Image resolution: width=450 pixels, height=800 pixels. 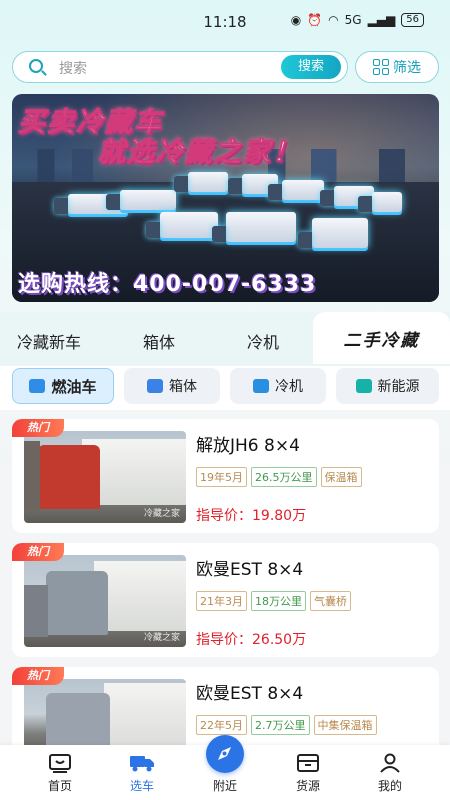 What do you see at coordinates (221, 601) in the screenshot?
I see `tag-date: 21年3月` at bounding box center [221, 601].